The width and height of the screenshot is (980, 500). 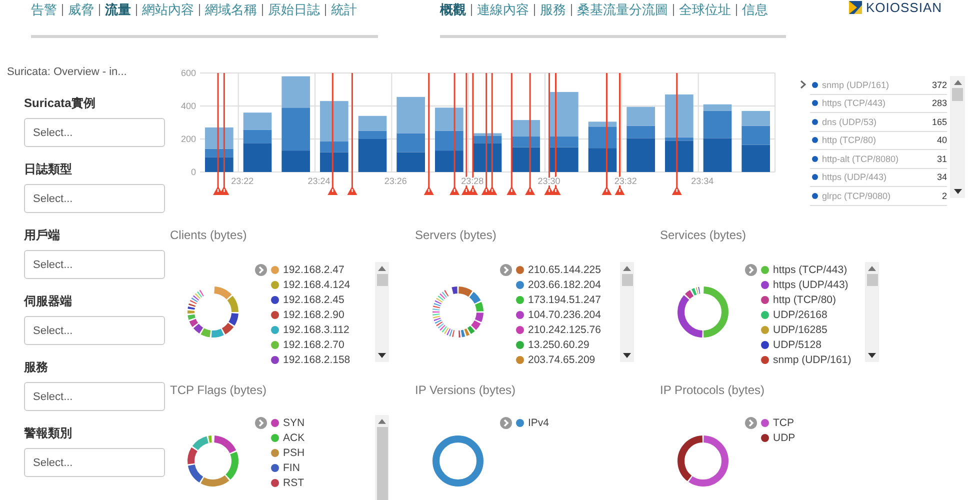 I want to click on legend-label: PSH, so click(x=294, y=452).